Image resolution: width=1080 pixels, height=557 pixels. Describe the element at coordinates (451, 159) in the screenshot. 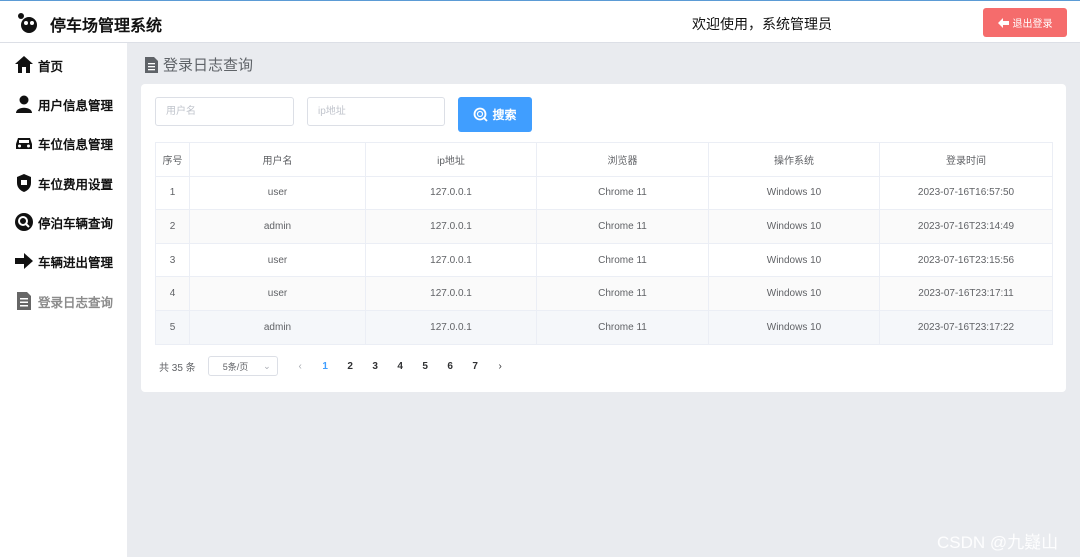

I see `column-header-ip: ip地址` at that location.